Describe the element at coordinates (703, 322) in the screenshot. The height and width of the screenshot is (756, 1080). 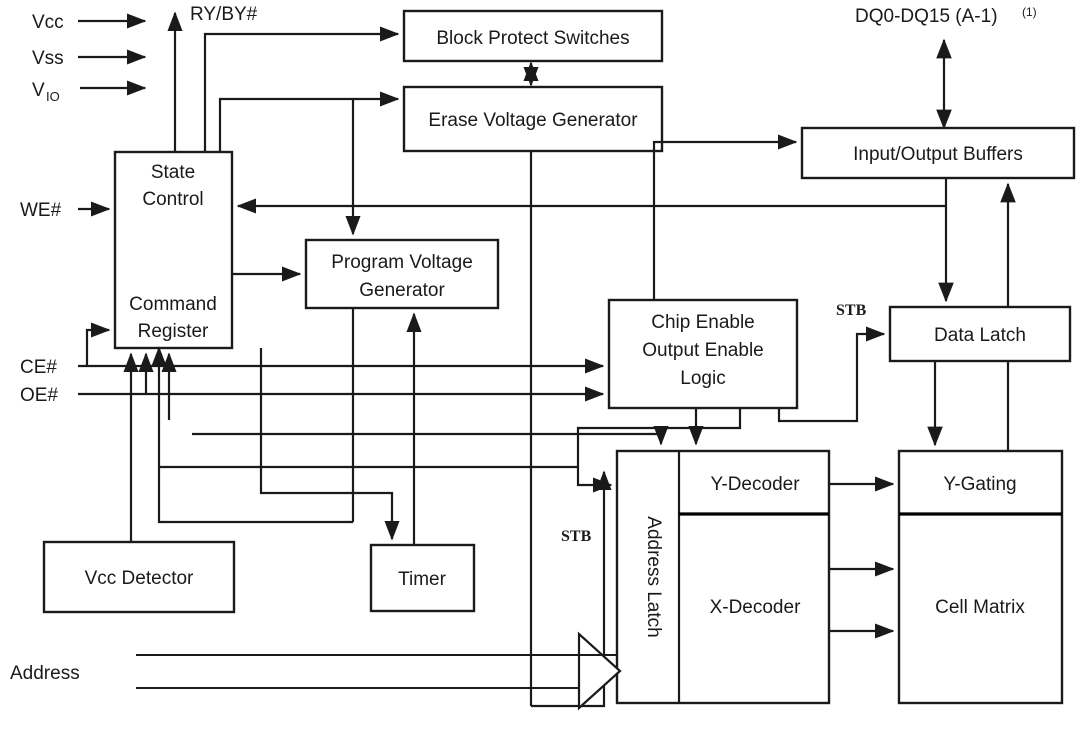
I see `chip-enable-label-line1: Chip Enable` at that location.